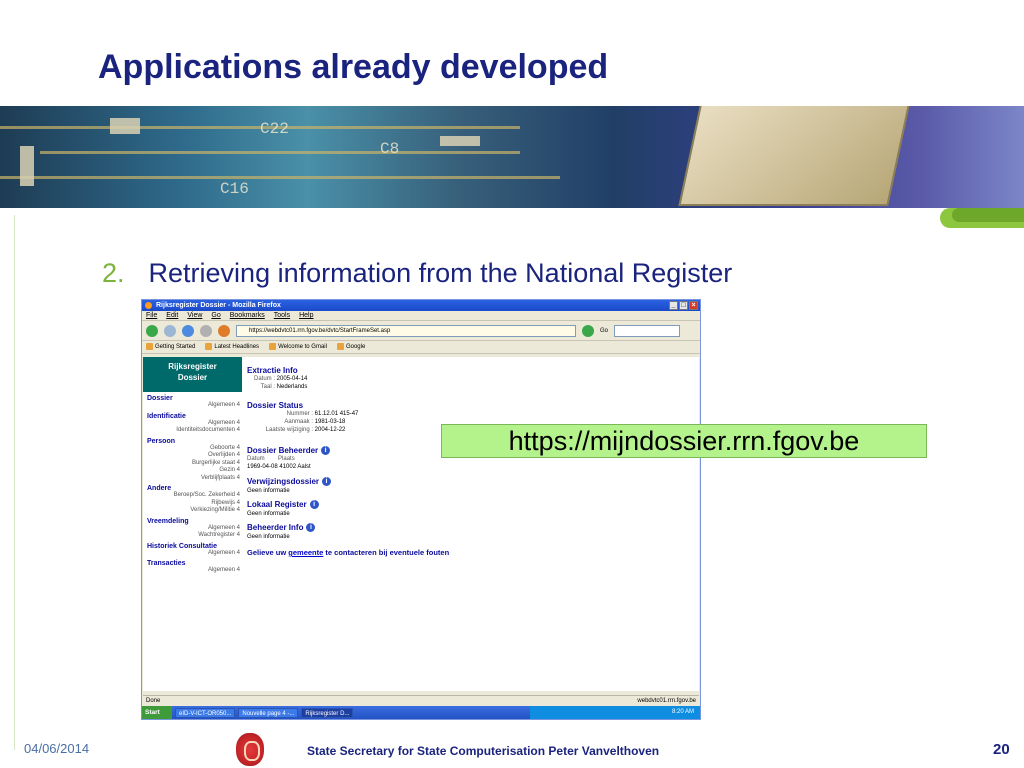  I want to click on sidebar-item: Beroep/Soc. Zekerheid 4, so click(192, 496).